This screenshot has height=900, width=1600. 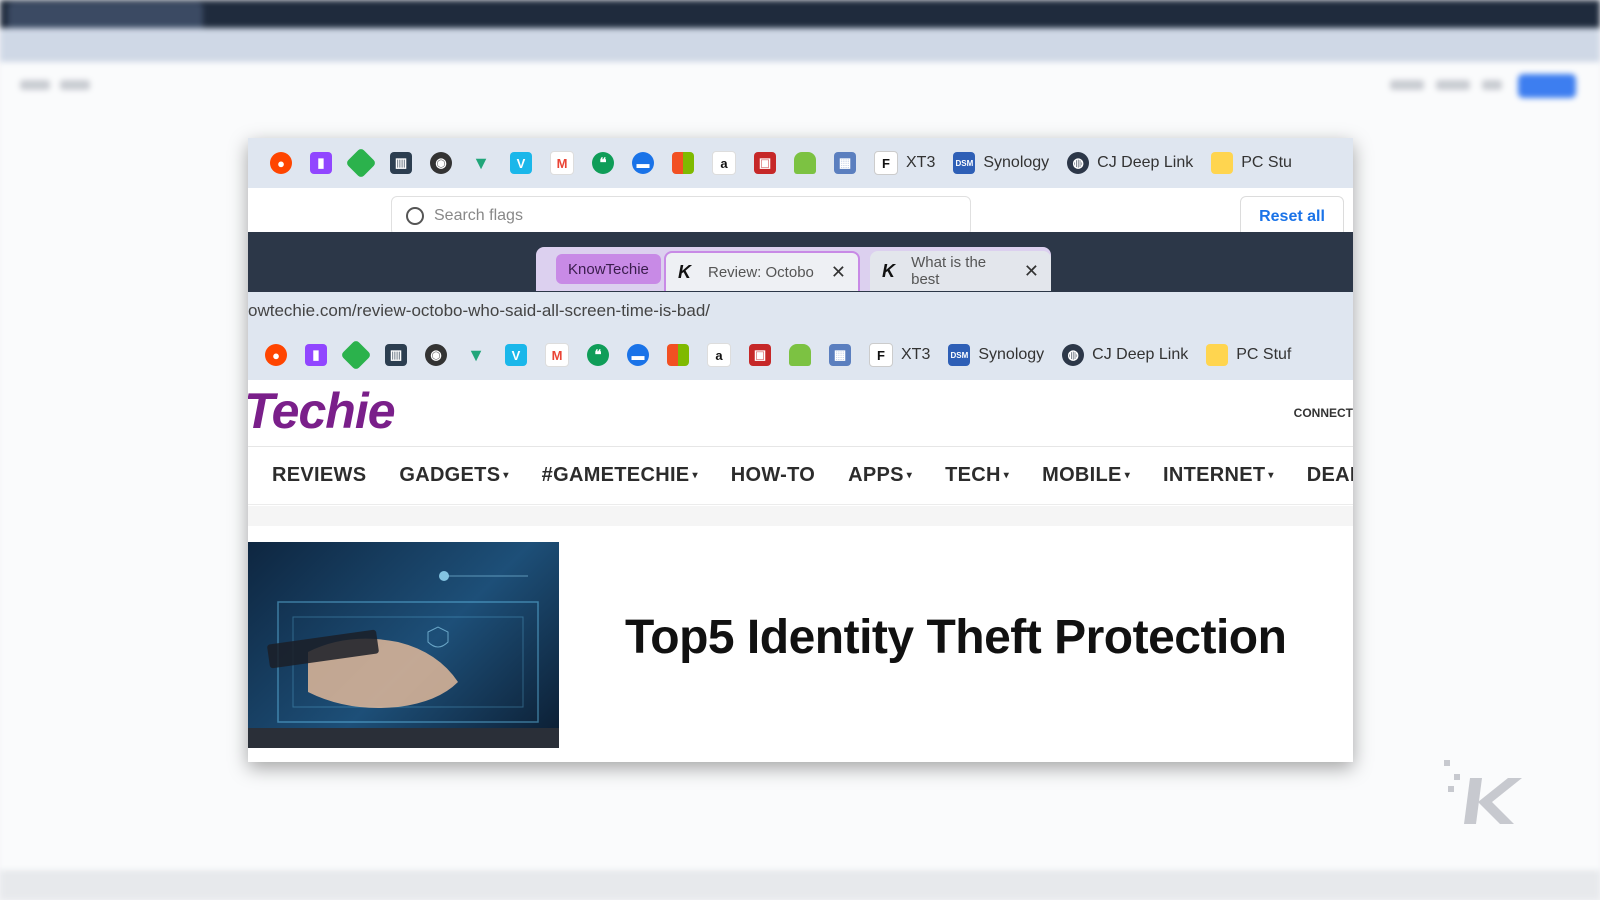 What do you see at coordinates (450, 475) in the screenshot?
I see `nav-label: GADGETS` at bounding box center [450, 475].